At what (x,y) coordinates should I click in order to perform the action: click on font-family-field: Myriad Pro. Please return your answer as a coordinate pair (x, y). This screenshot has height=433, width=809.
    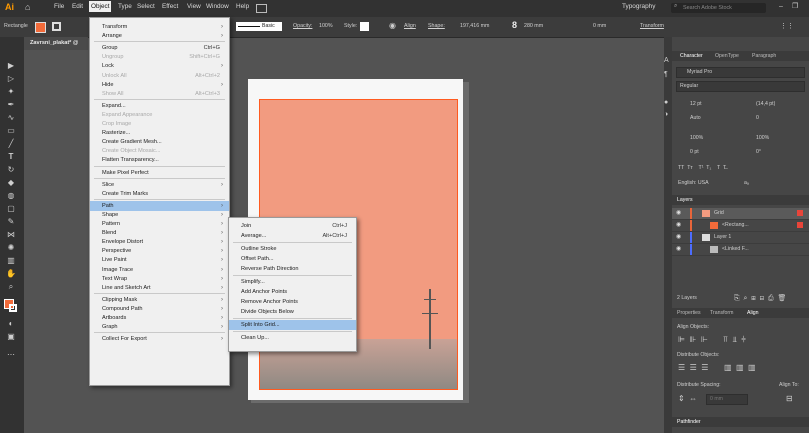
    Looking at the image, I should click on (740, 72).